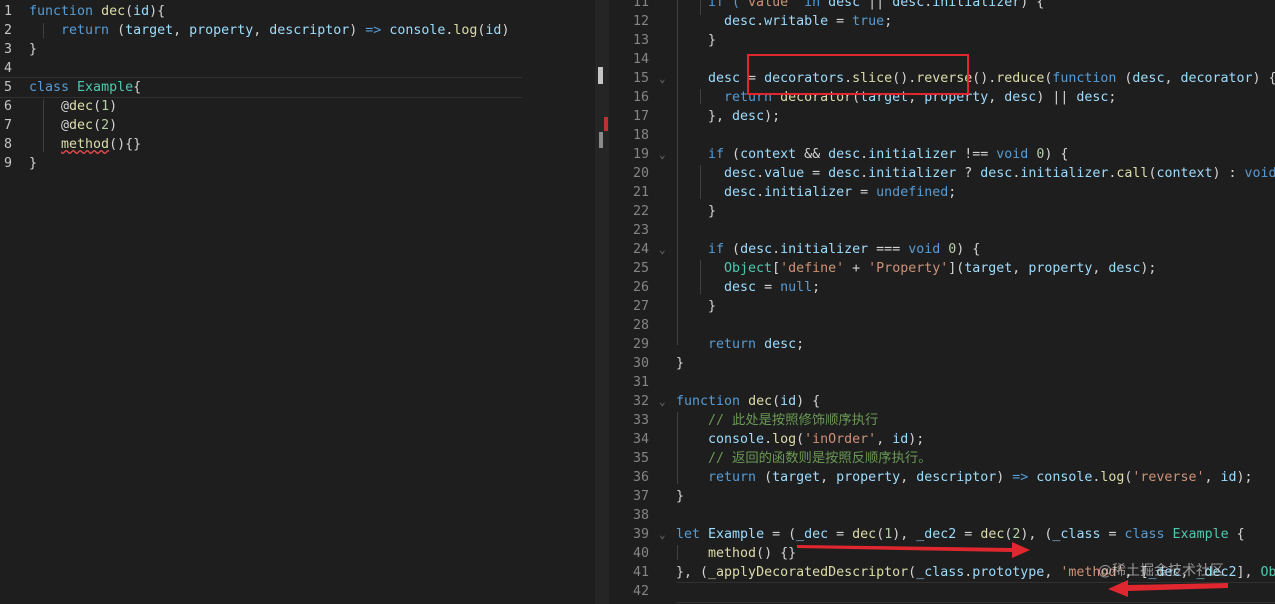 The width and height of the screenshot is (1275, 604). I want to click on arrow-left, so click(1168, 588).